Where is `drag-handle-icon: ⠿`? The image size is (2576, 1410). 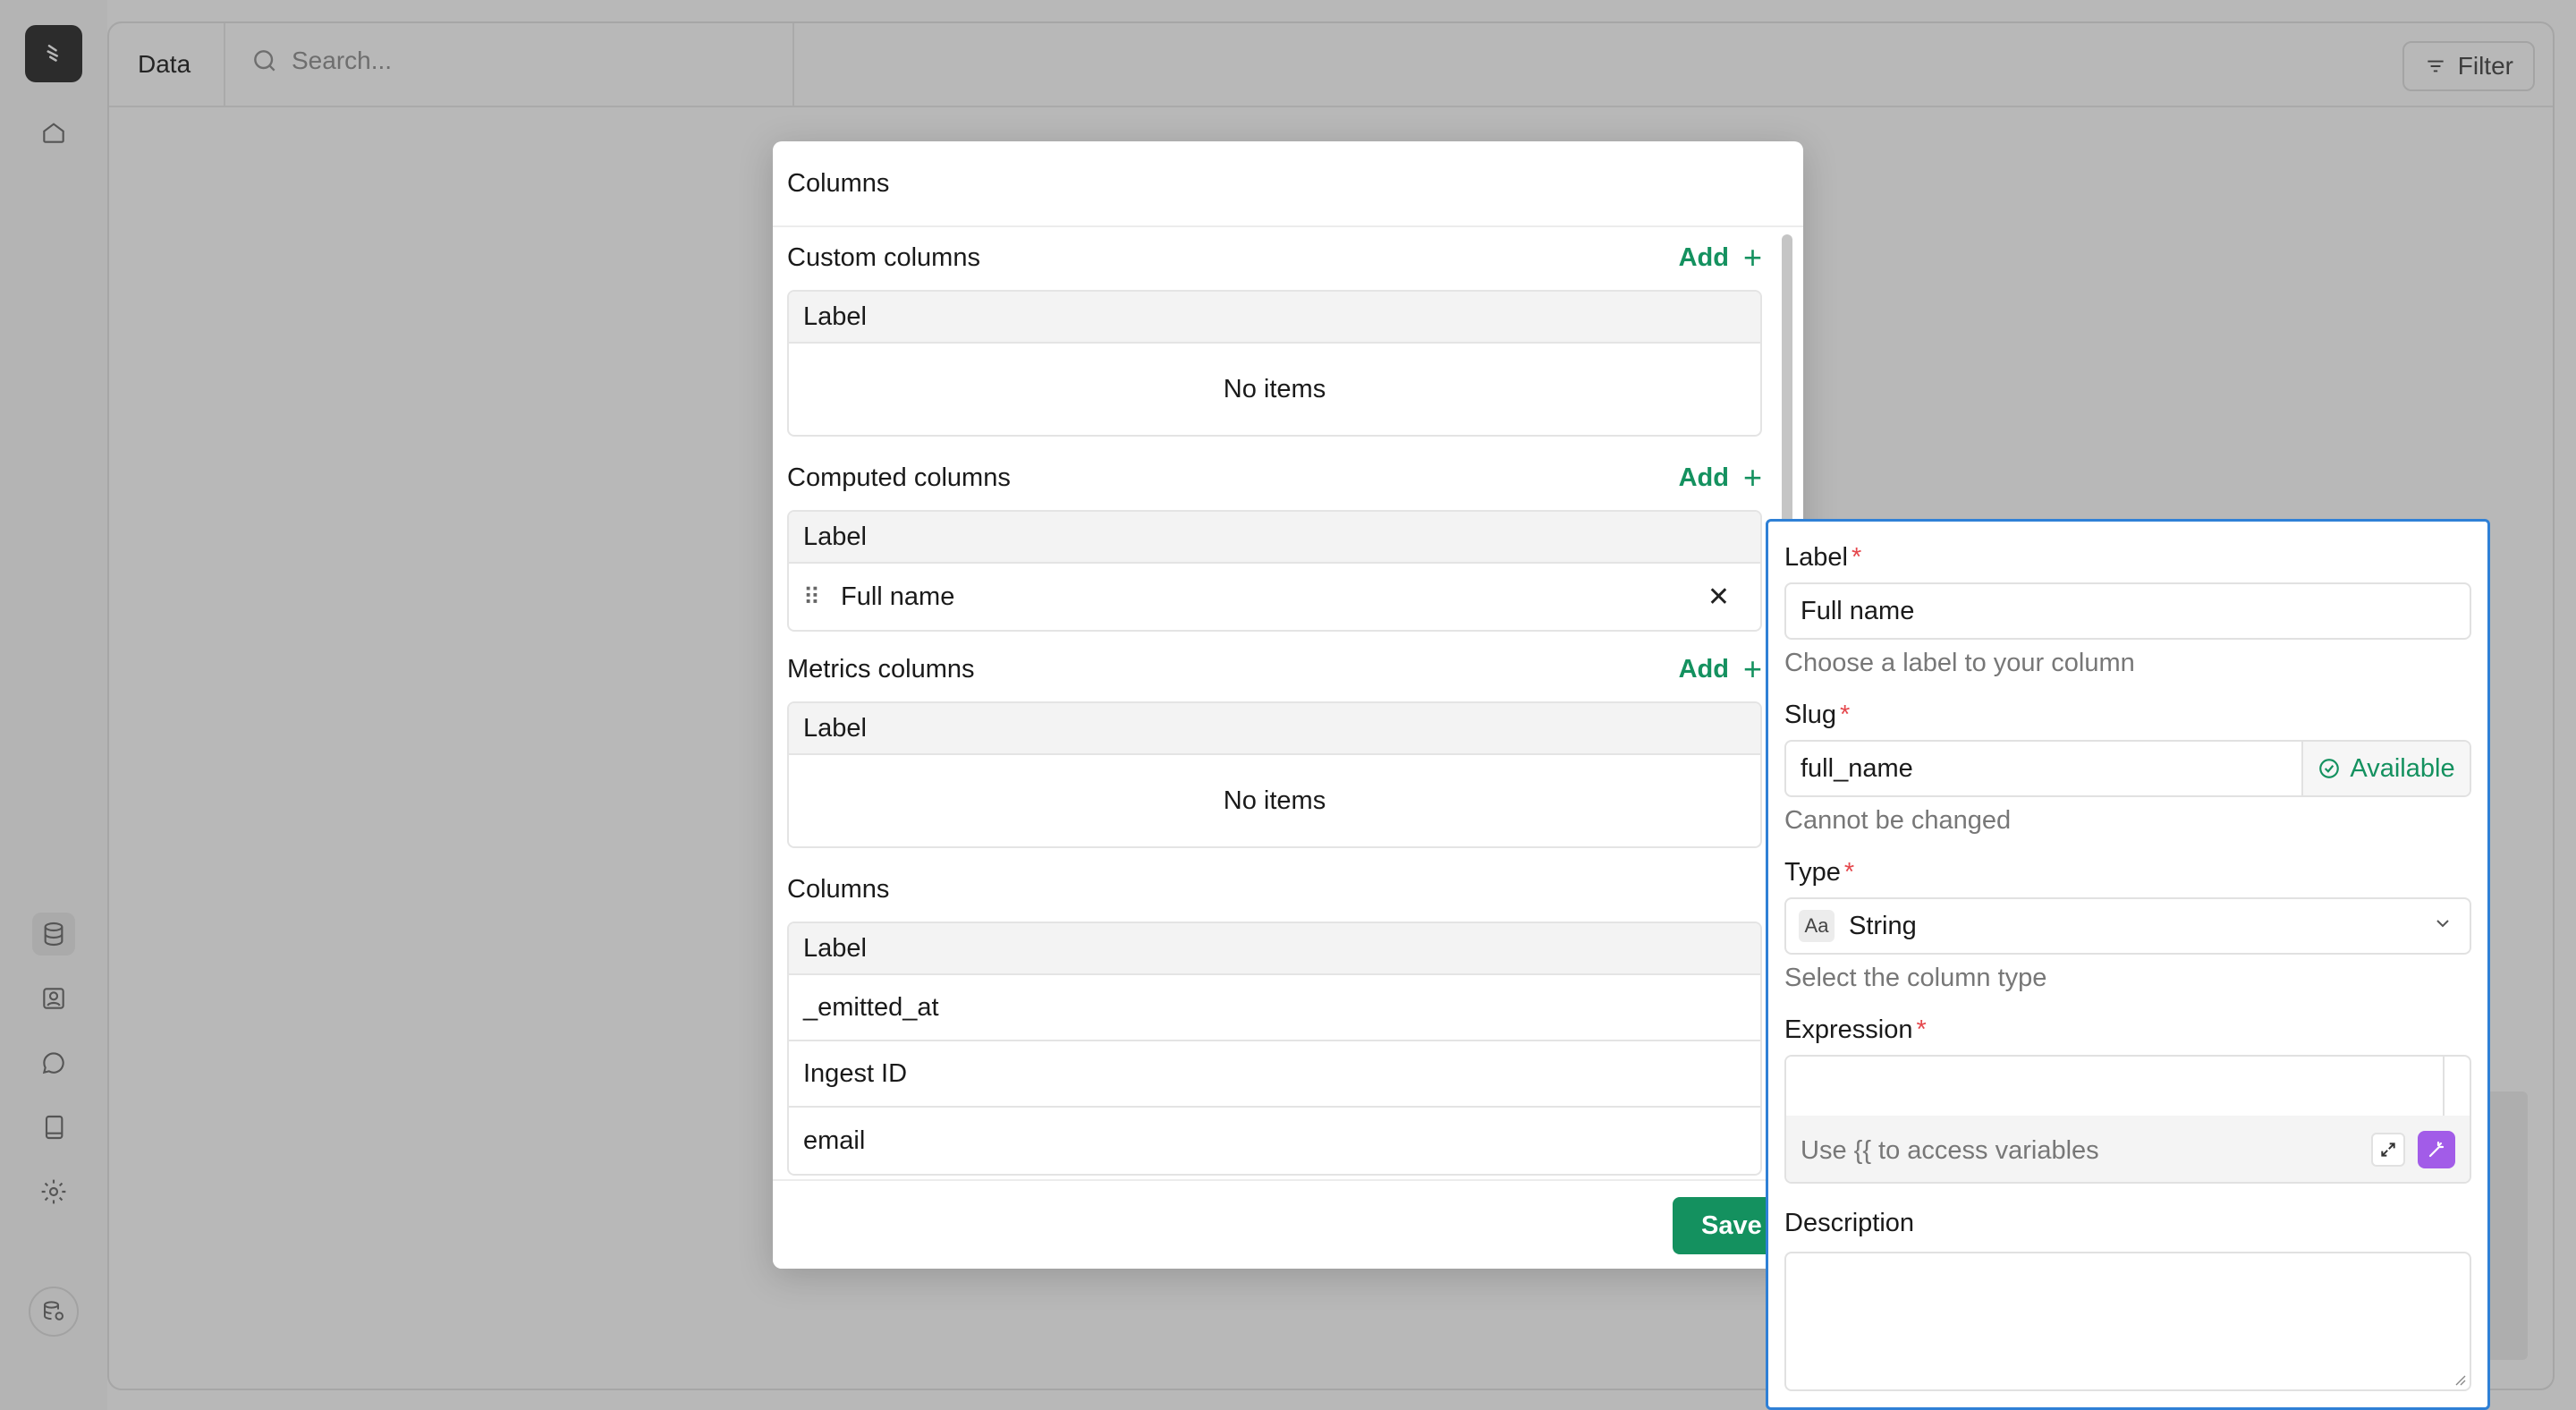 drag-handle-icon: ⠿ is located at coordinates (814, 597).